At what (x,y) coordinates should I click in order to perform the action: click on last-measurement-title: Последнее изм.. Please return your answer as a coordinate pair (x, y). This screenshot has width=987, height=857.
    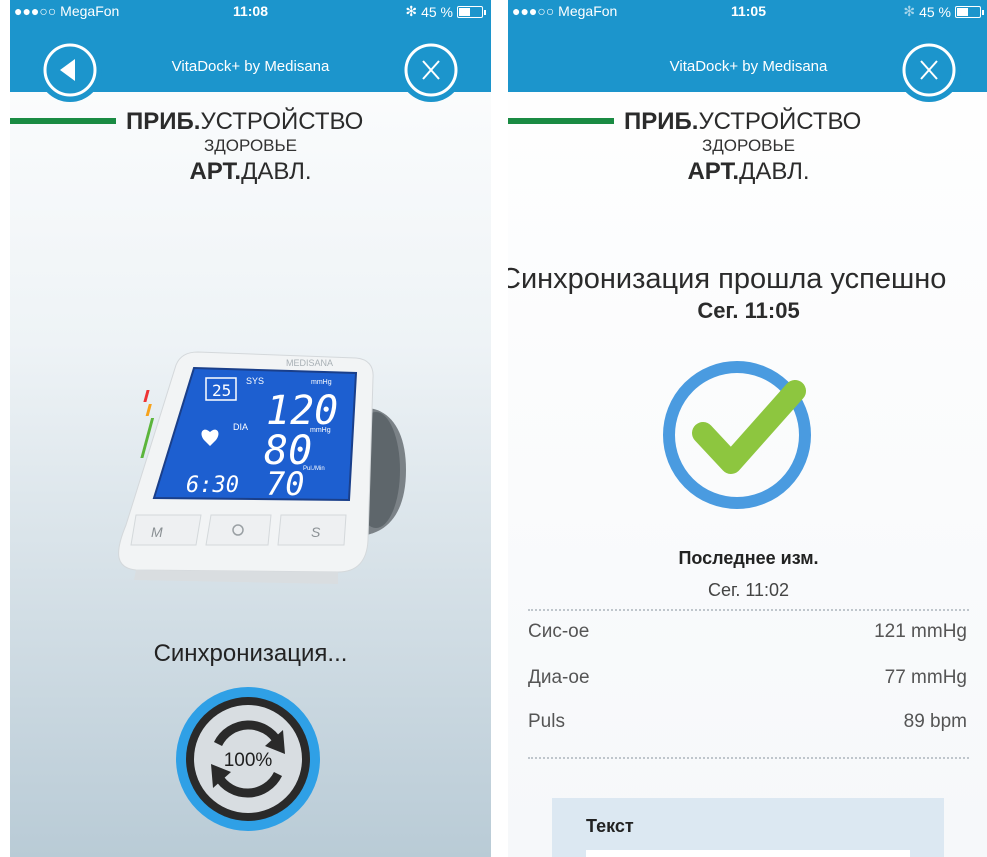
    Looking at the image, I should click on (748, 558).